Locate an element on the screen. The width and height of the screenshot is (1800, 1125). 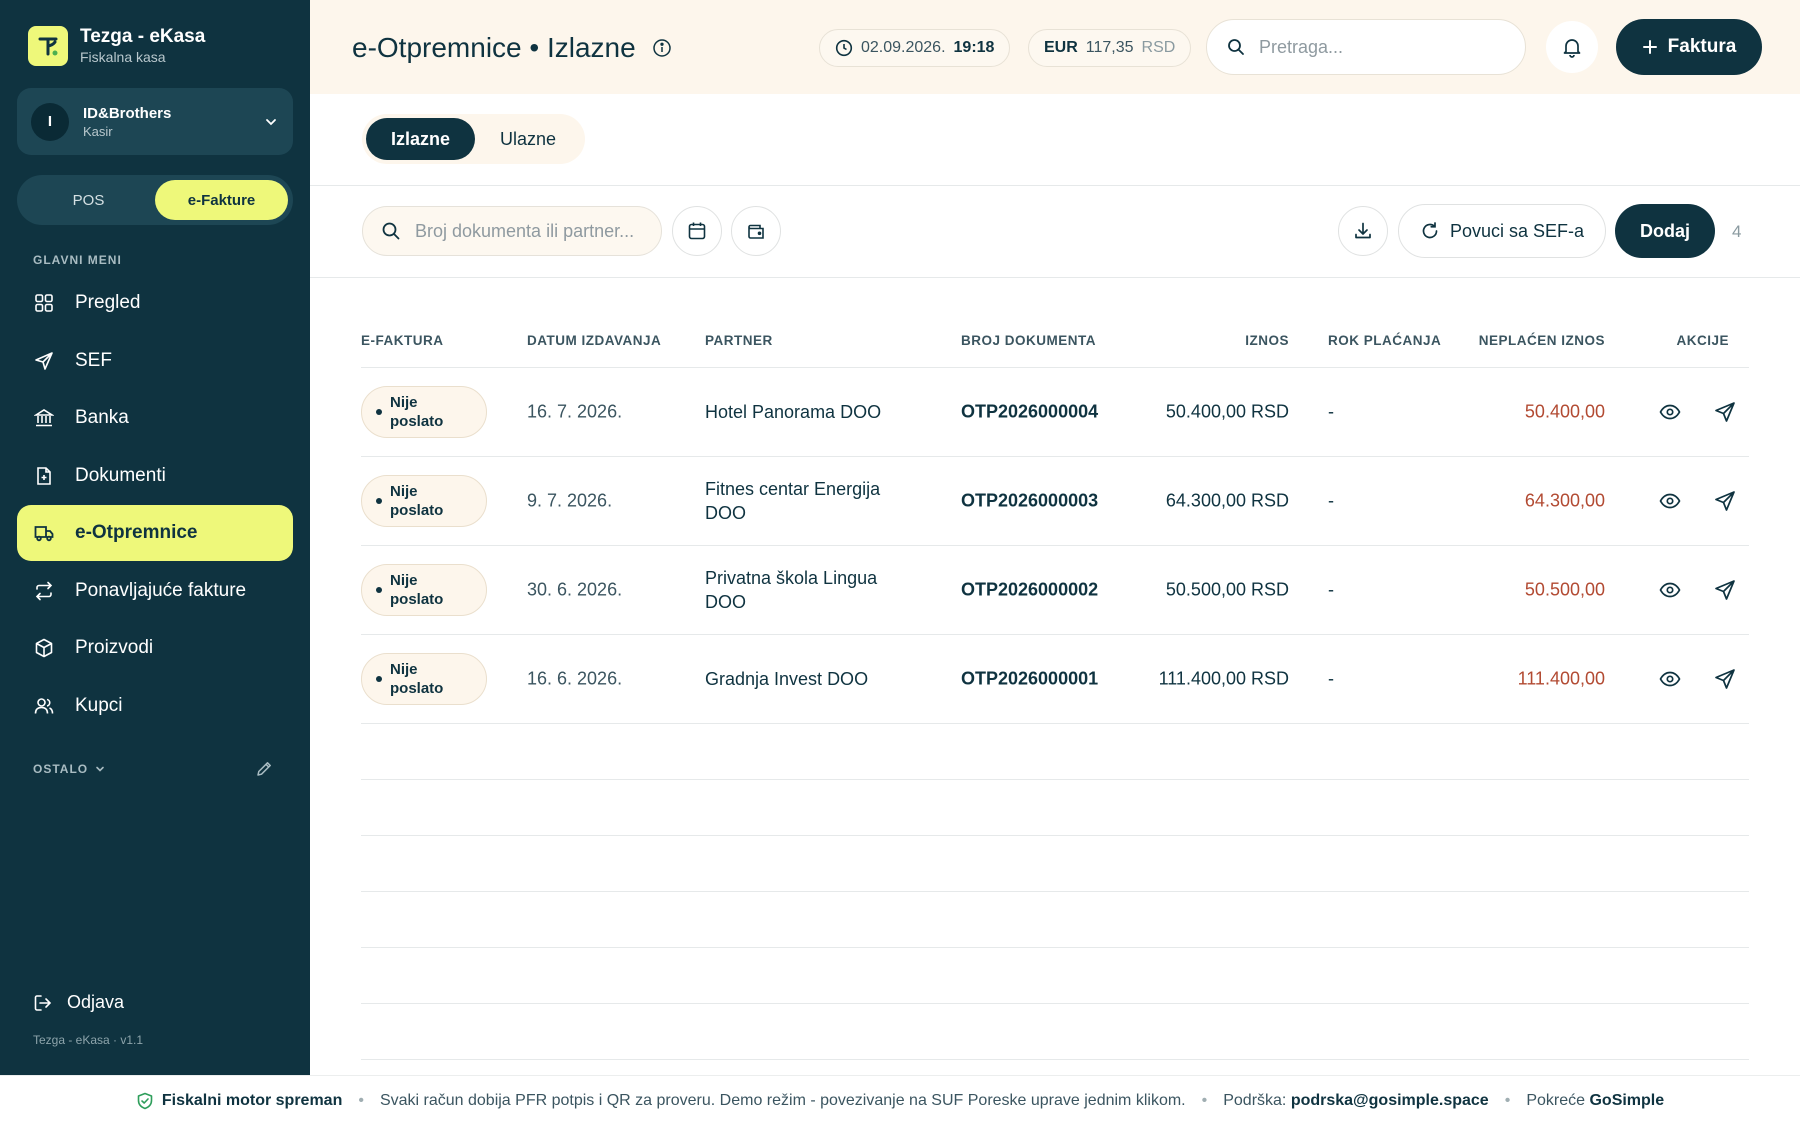
sidebar-item-dokumenti: Dokumenti is located at coordinates (155, 476).